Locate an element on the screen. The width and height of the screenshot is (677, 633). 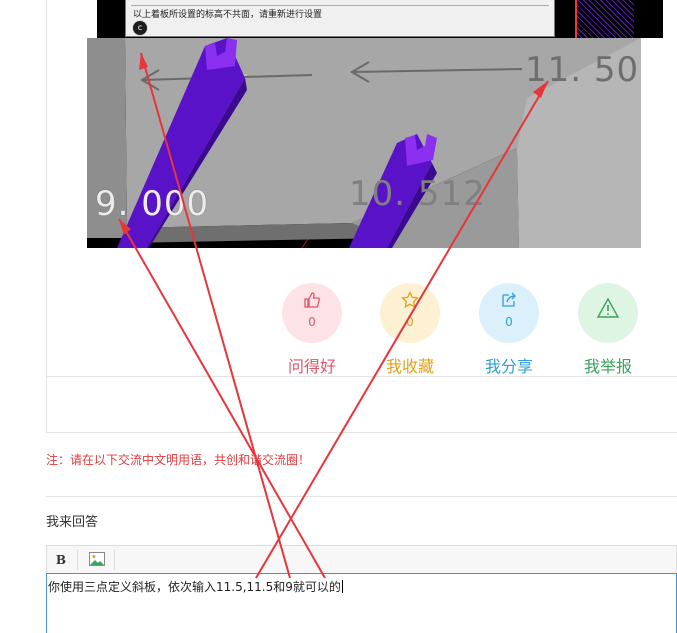
like-count: 0 is located at coordinates (312, 322).